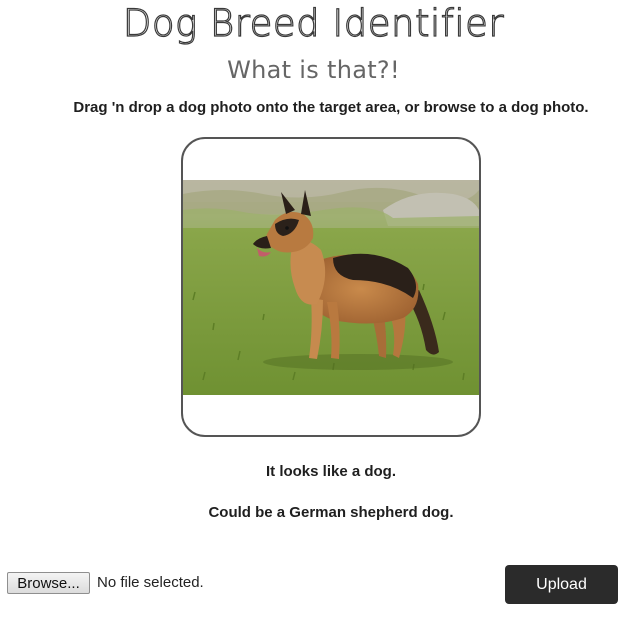 The image size is (627, 617). Describe the element at coordinates (331, 512) in the screenshot. I see `breed-prediction-text: Could be a German shepherd dog.` at that location.